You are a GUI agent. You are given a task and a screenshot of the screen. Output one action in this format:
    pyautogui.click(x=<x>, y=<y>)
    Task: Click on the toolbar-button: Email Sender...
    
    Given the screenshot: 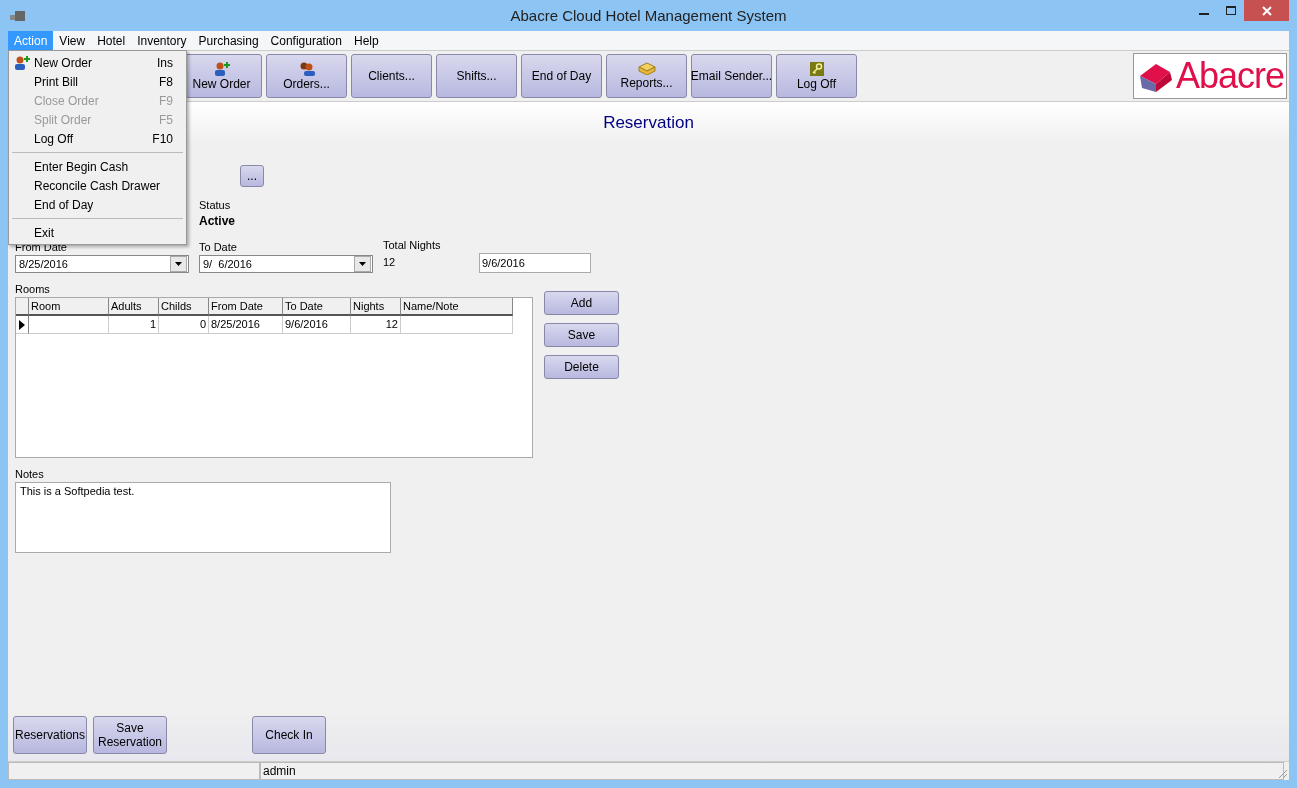 What is the action you would take?
    pyautogui.click(x=731, y=76)
    